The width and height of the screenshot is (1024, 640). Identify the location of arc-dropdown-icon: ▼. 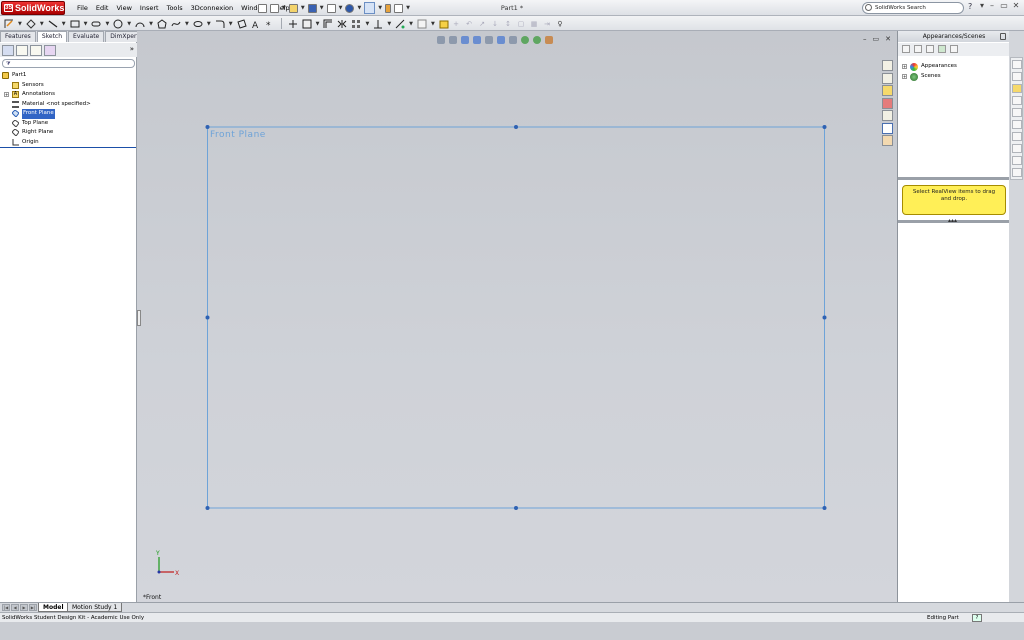
(151, 24).